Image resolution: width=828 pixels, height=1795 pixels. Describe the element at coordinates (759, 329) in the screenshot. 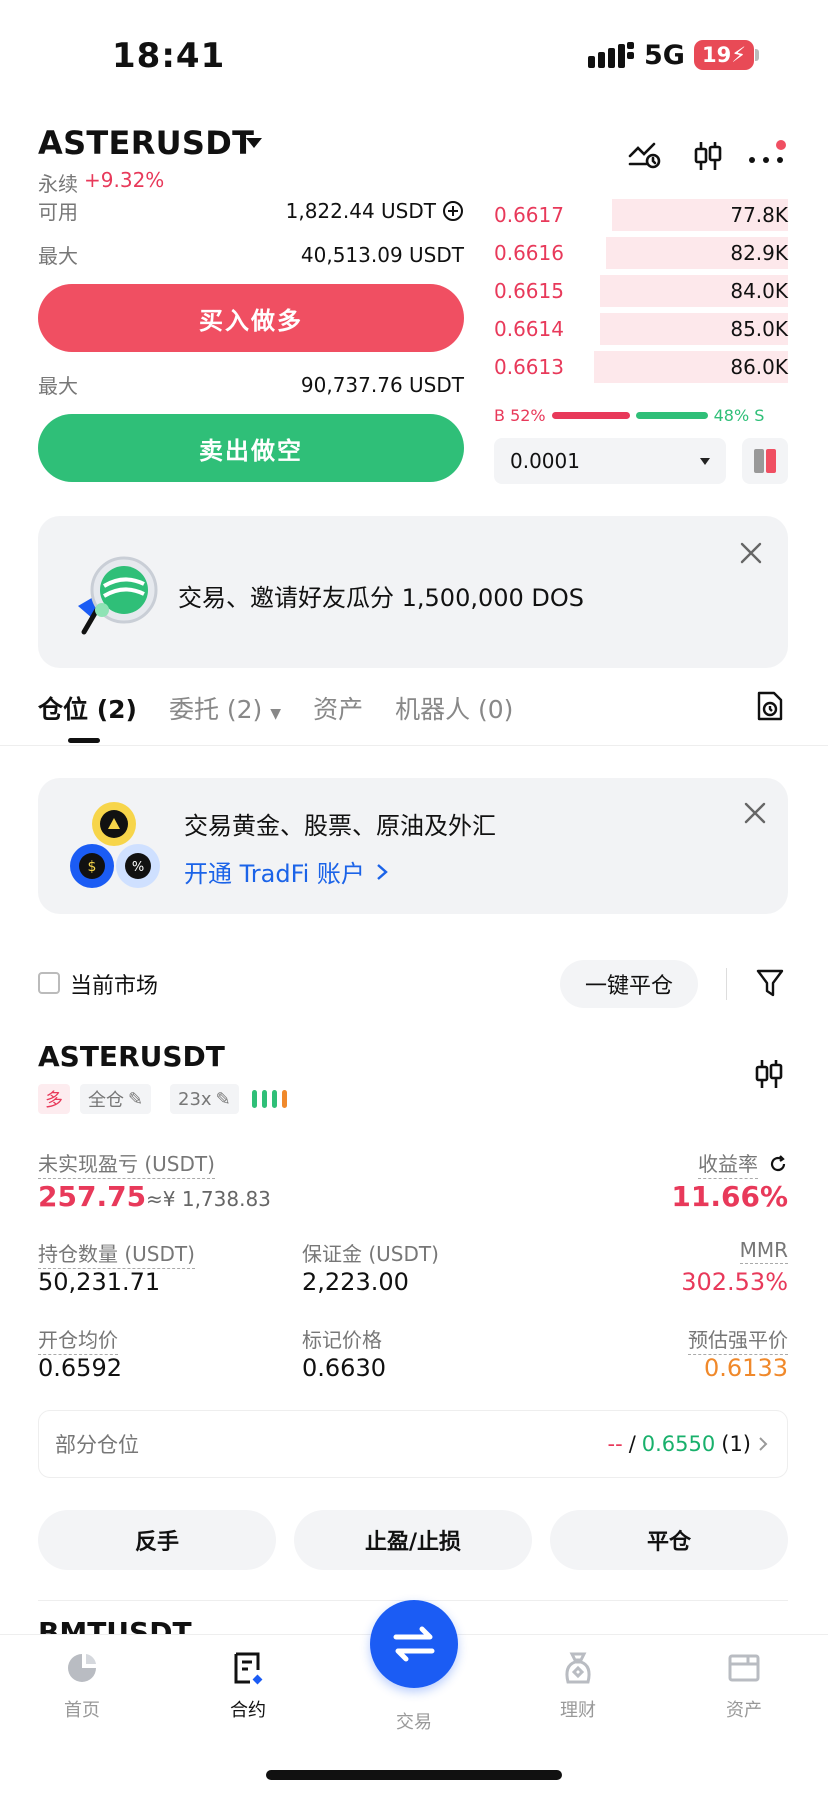

I see `ask-quantity: 85.0K` at that location.